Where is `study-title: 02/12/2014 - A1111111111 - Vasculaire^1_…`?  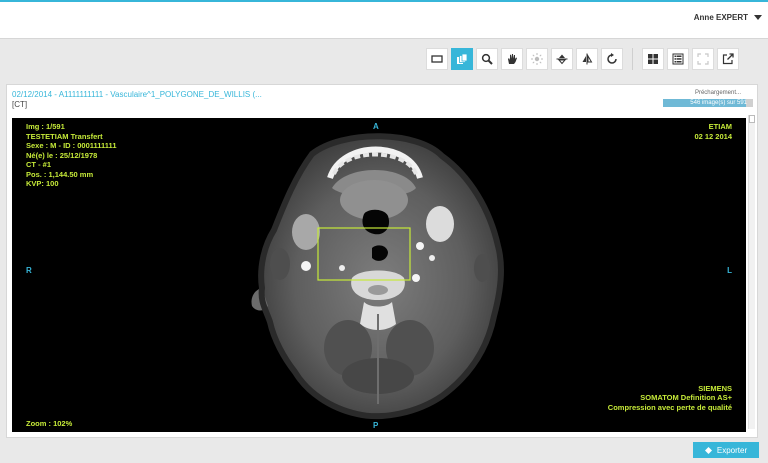 study-title: 02/12/2014 - A1111111111 - Vasculaire^1_… is located at coordinates (137, 94).